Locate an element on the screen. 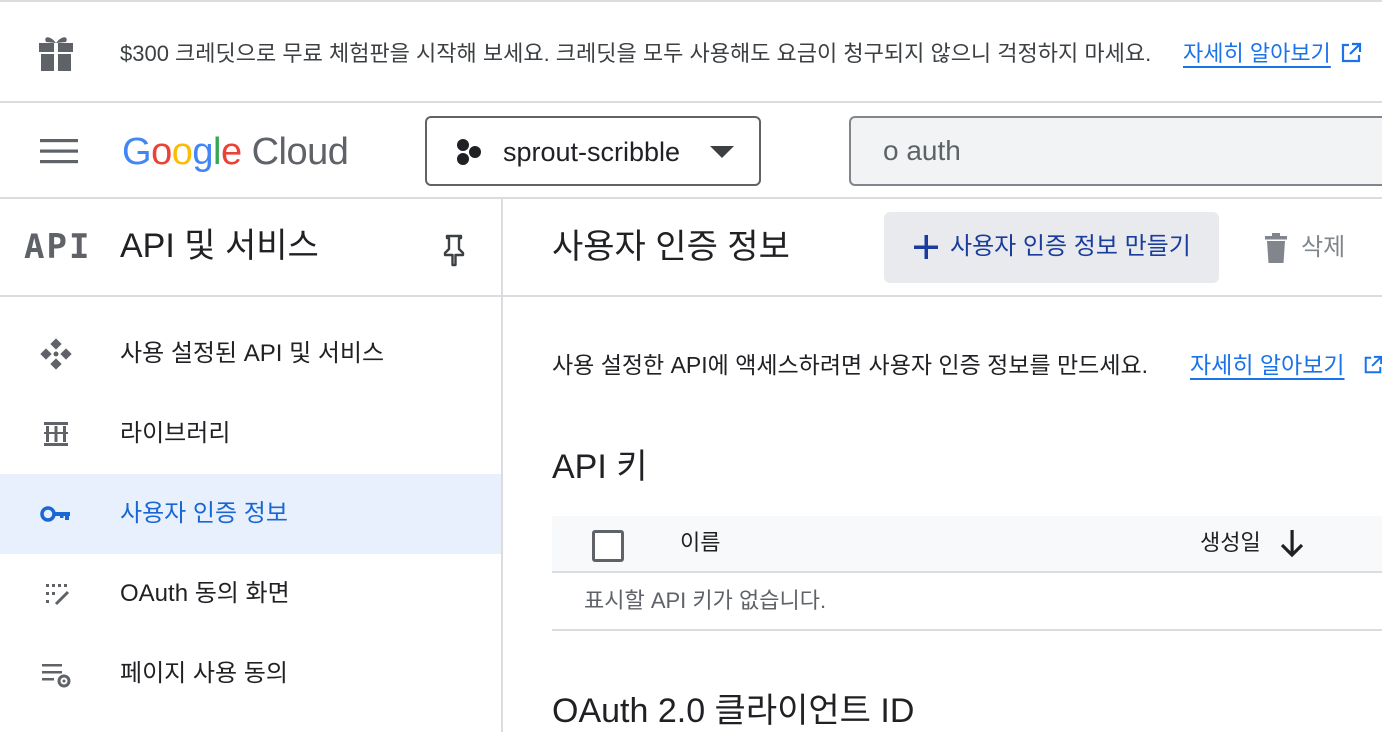  google-cloud-logo: Google Cloud is located at coordinates (235, 152).